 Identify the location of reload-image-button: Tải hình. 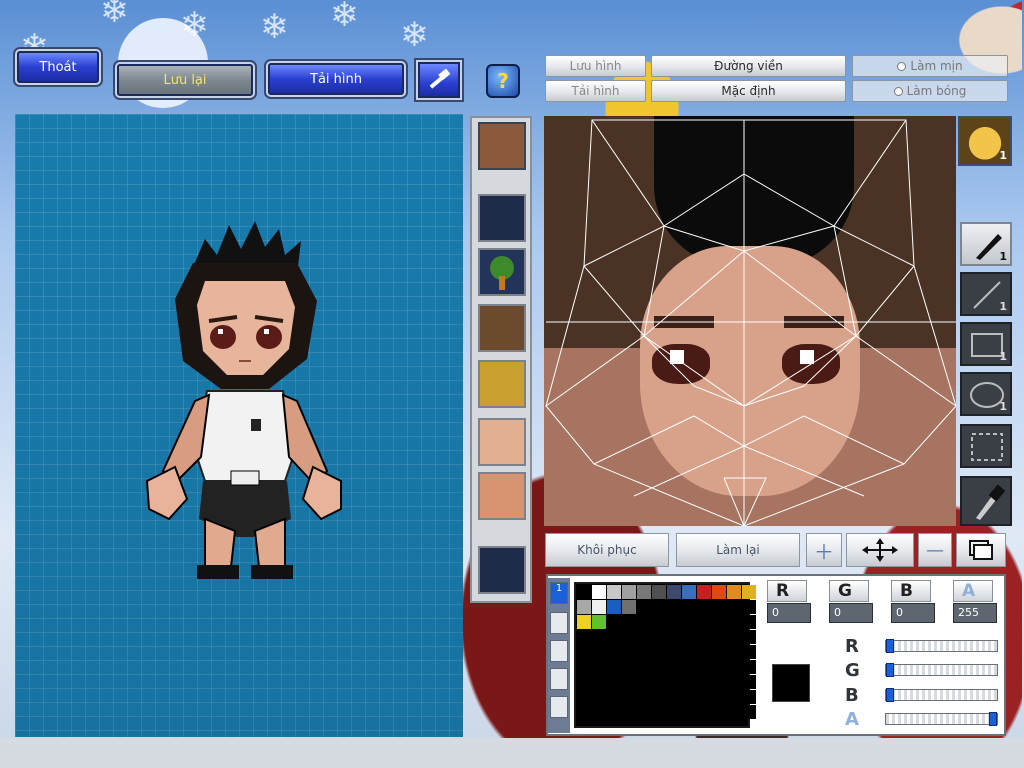
(336, 79).